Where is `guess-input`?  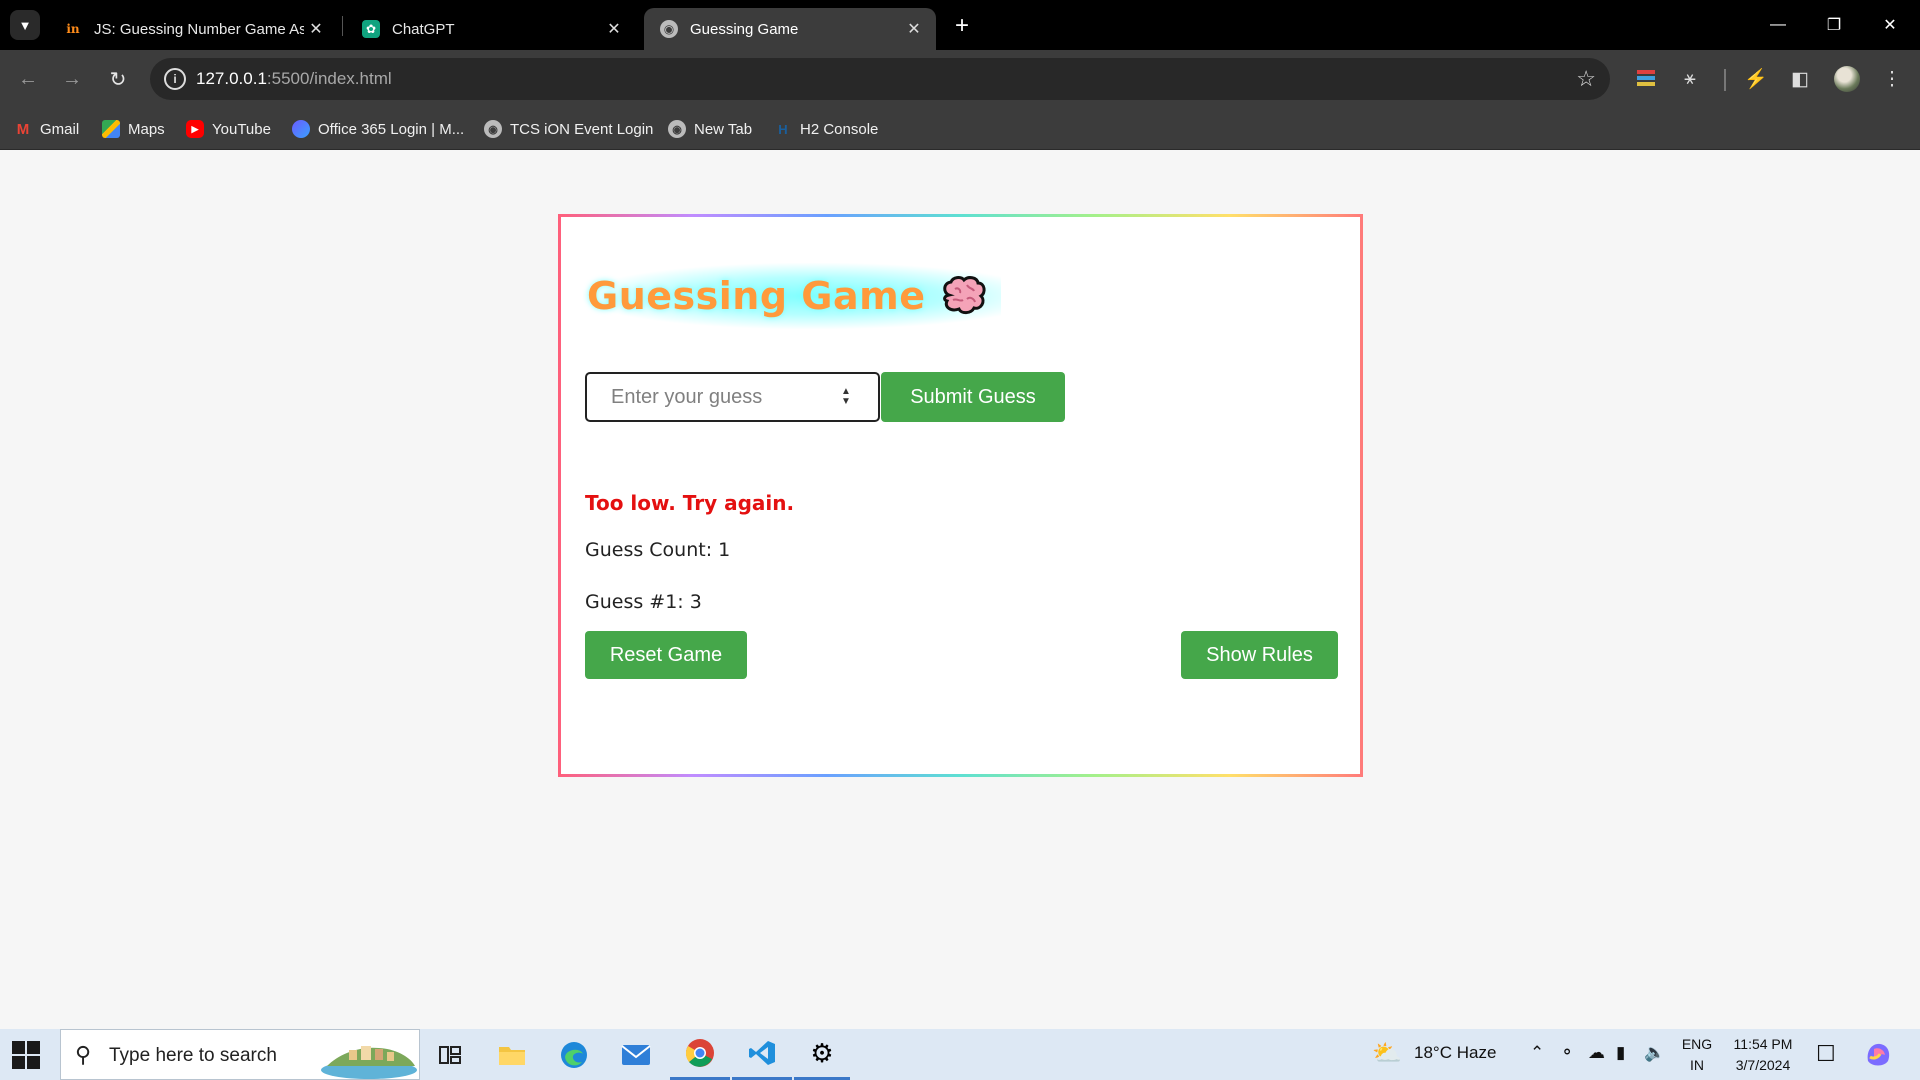 guess-input is located at coordinates (732, 397).